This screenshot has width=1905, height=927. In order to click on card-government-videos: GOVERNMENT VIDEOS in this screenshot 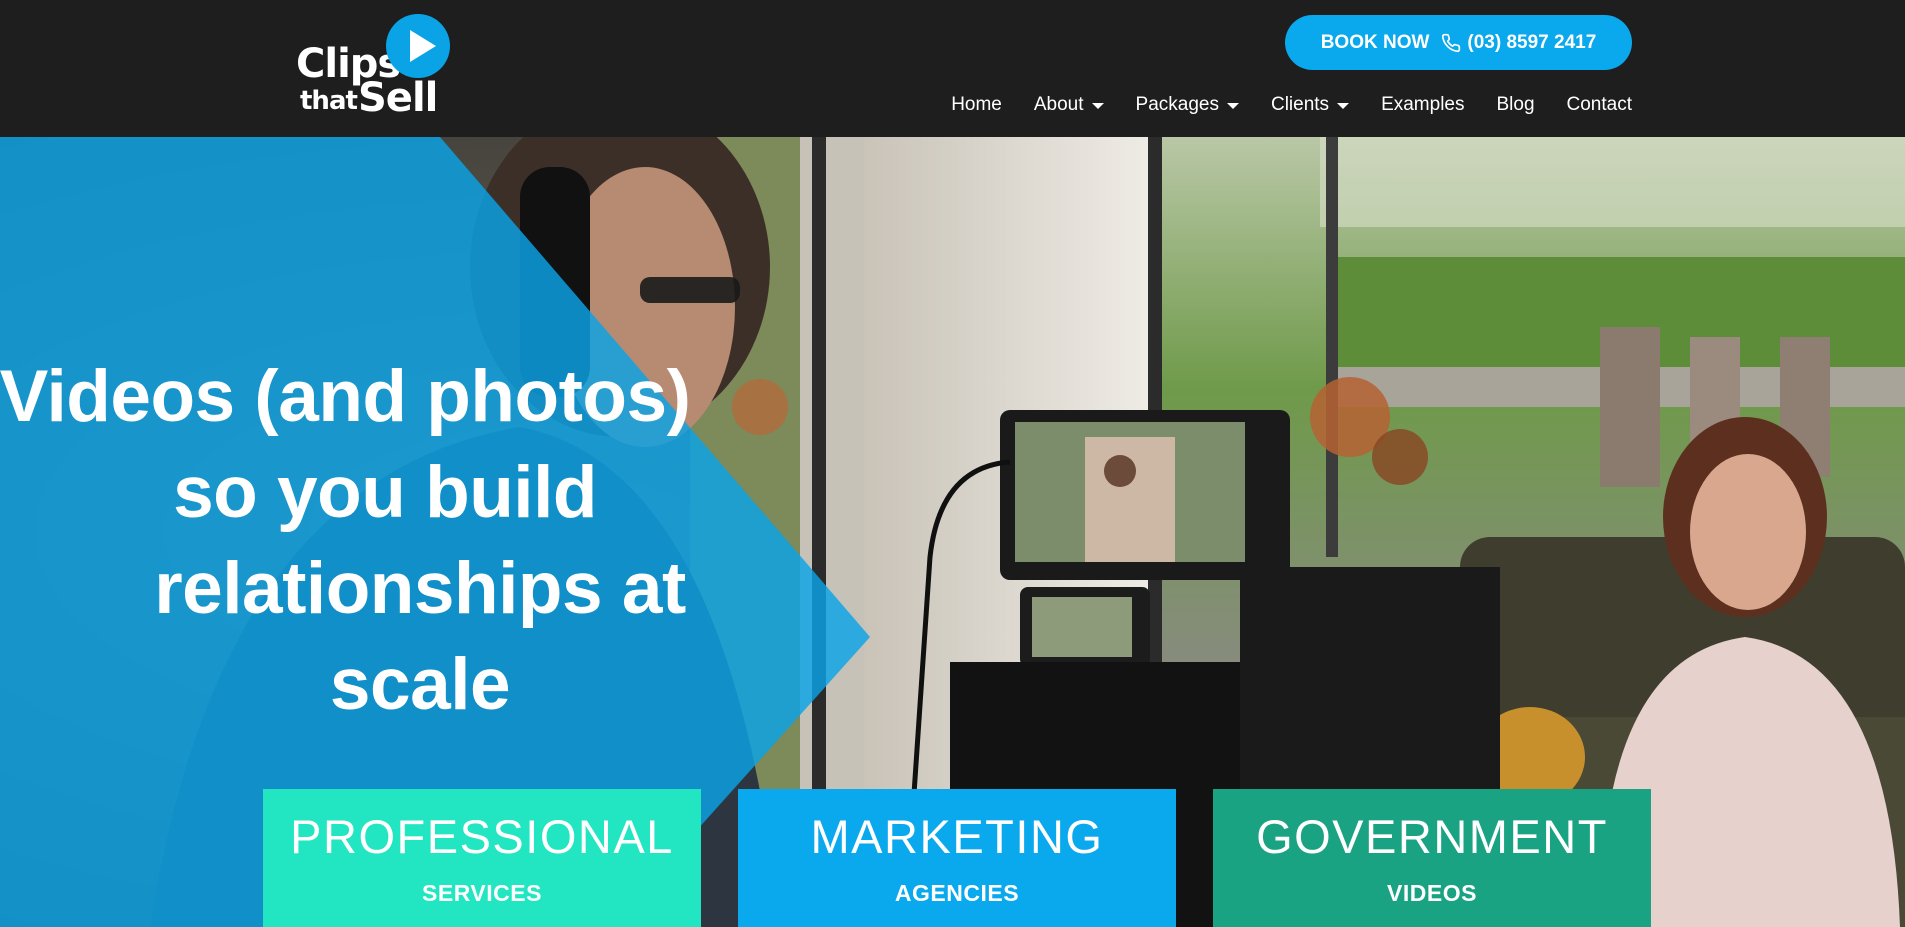, I will do `click(1432, 858)`.